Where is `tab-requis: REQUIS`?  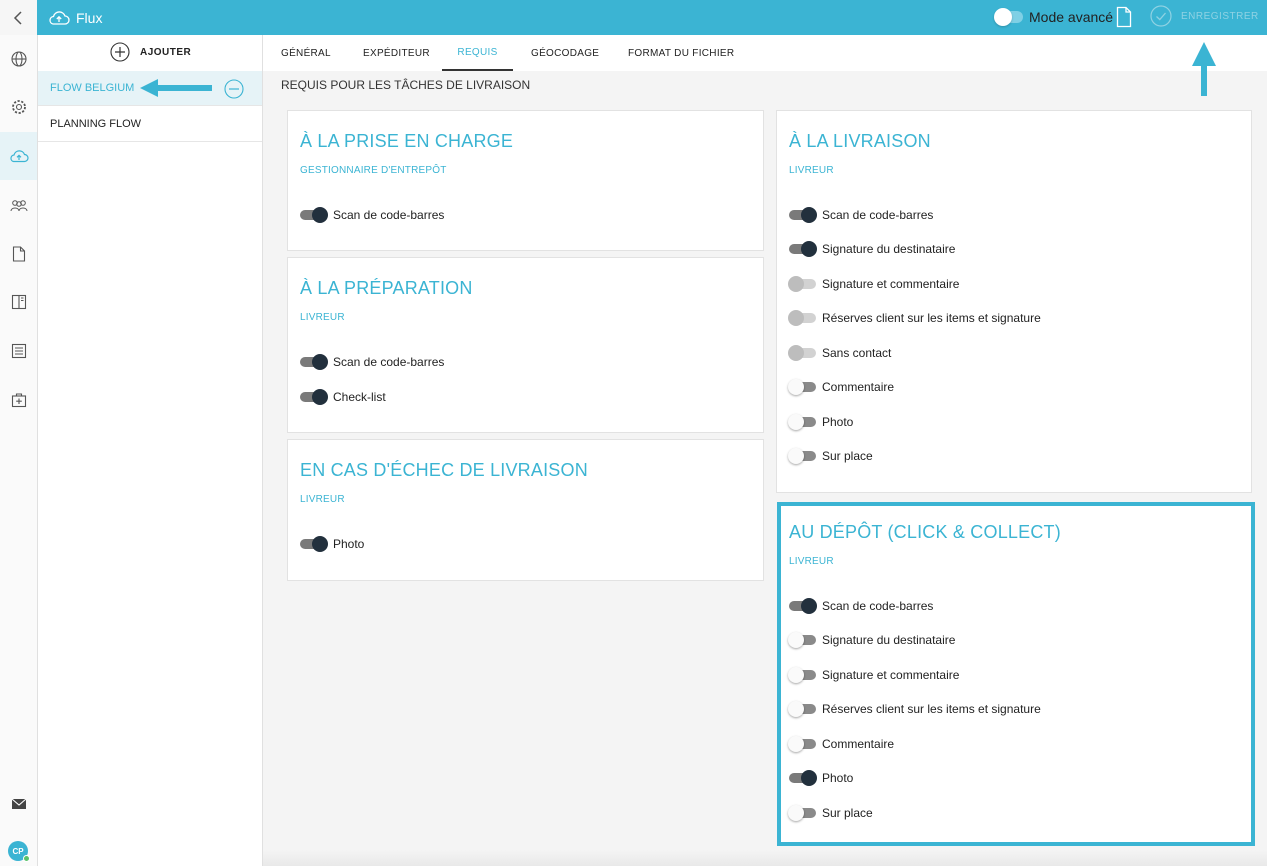
tab-requis: REQUIS is located at coordinates (477, 53).